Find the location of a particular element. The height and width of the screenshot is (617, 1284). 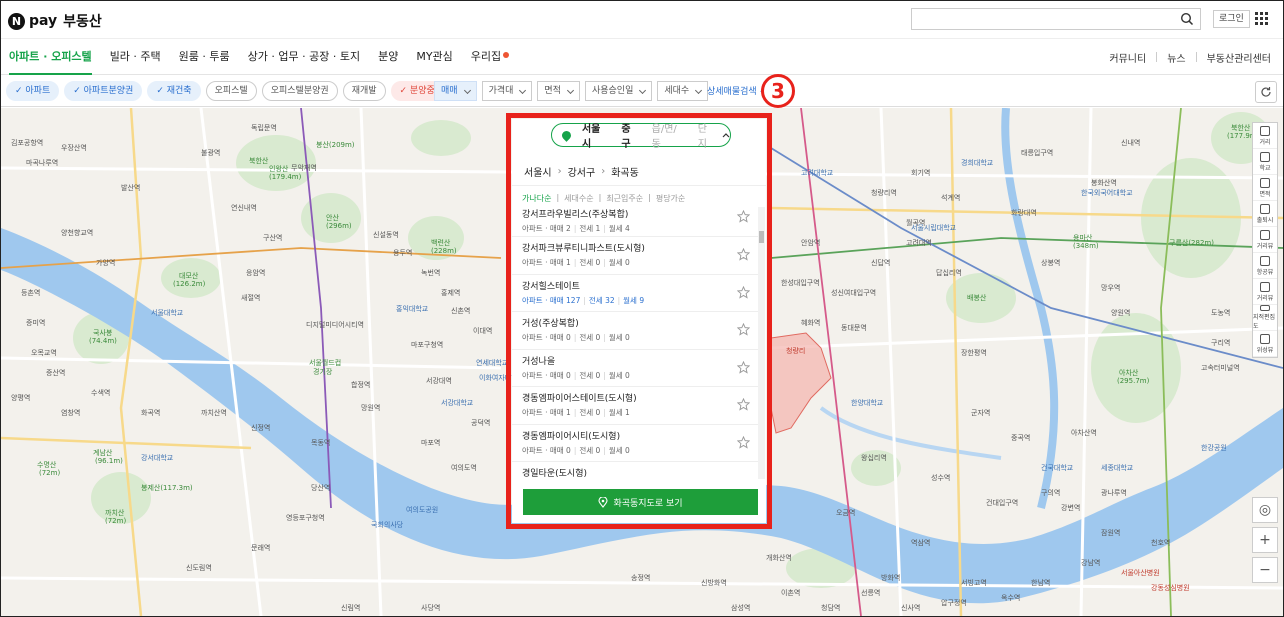

filter-chip-reconstruction: ✓ 재건축 is located at coordinates (174, 91).